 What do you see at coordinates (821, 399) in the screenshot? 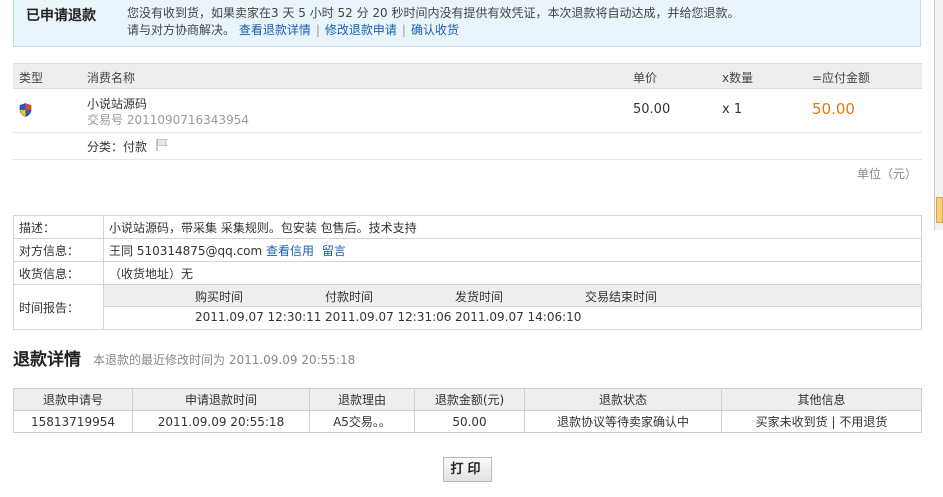
I see `col-other-info: 其他信息` at bounding box center [821, 399].